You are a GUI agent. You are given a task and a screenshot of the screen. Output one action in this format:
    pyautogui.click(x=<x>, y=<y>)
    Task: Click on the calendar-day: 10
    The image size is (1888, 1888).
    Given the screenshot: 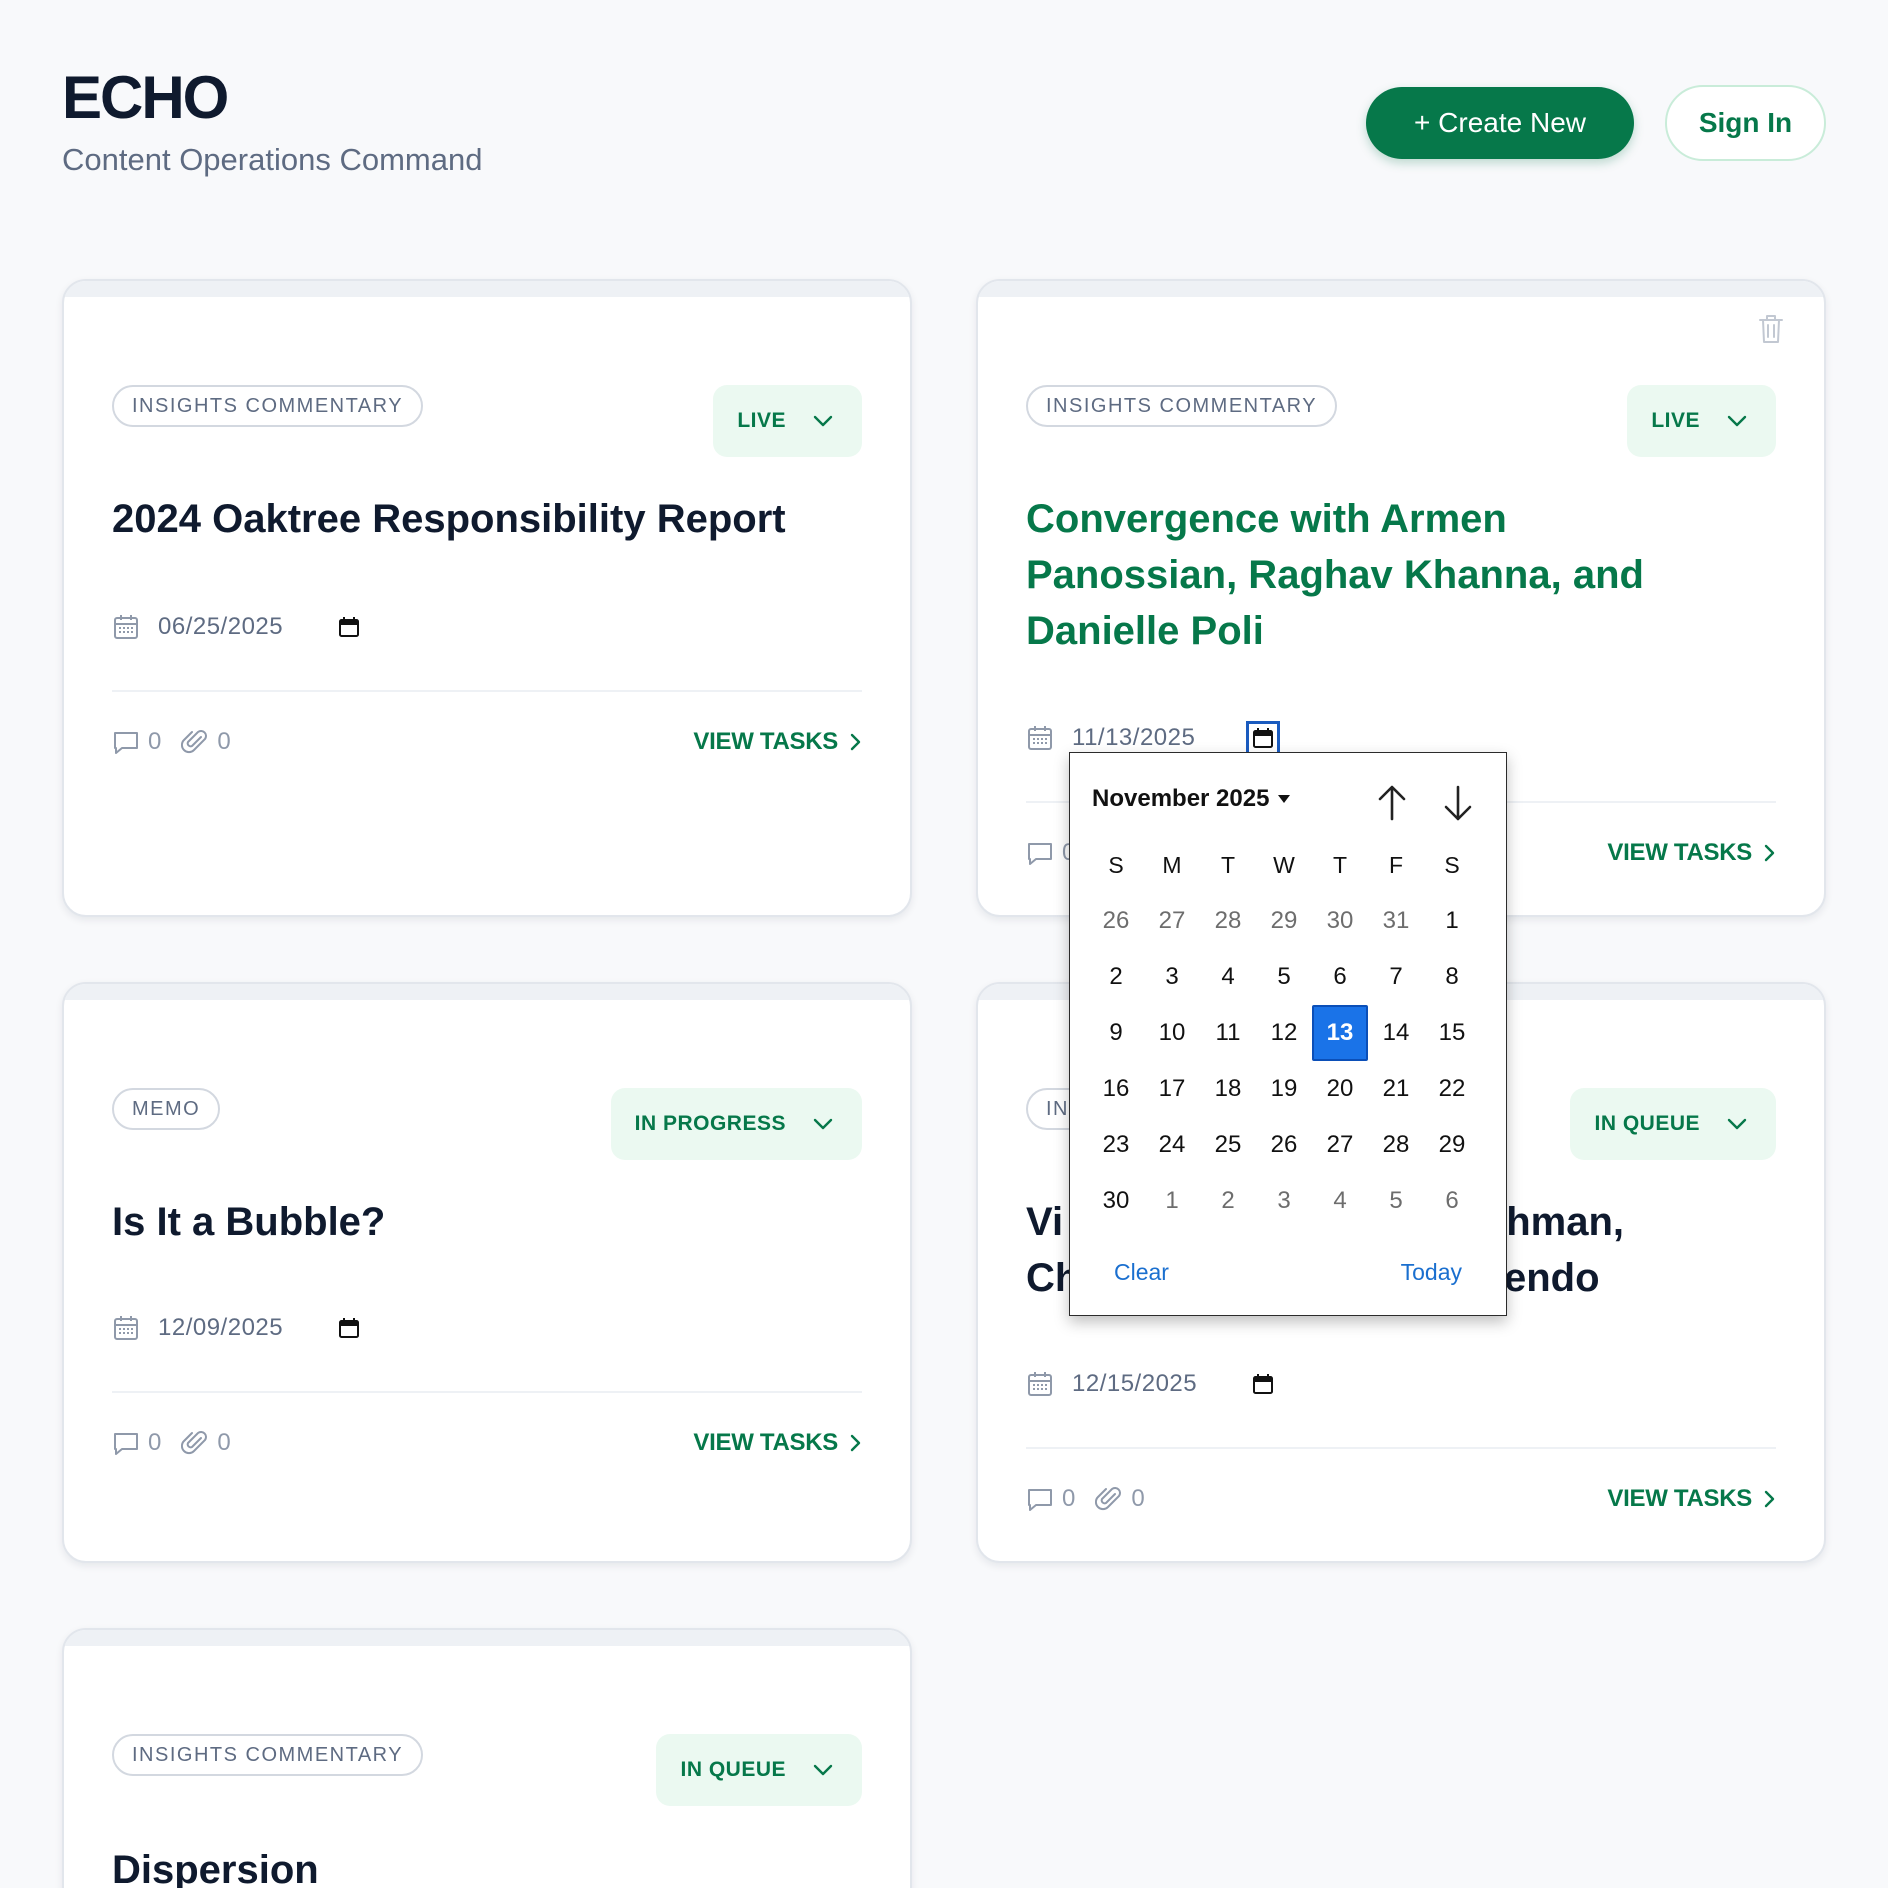 What is the action you would take?
    pyautogui.click(x=1172, y=1033)
    